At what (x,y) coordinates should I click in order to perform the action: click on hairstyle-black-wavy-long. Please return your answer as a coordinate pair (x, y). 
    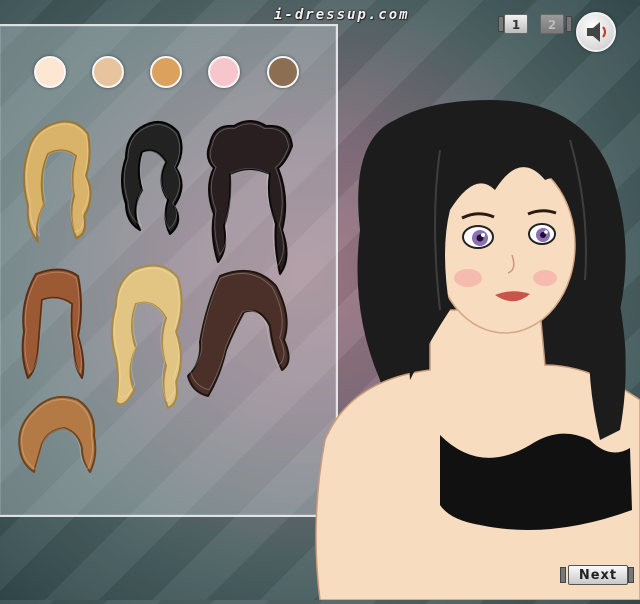
    Looking at the image, I should click on (154, 183).